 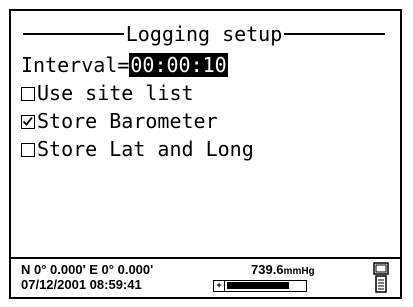 I want to click on interval-row: Interval=00:00:10, so click(x=124, y=65).